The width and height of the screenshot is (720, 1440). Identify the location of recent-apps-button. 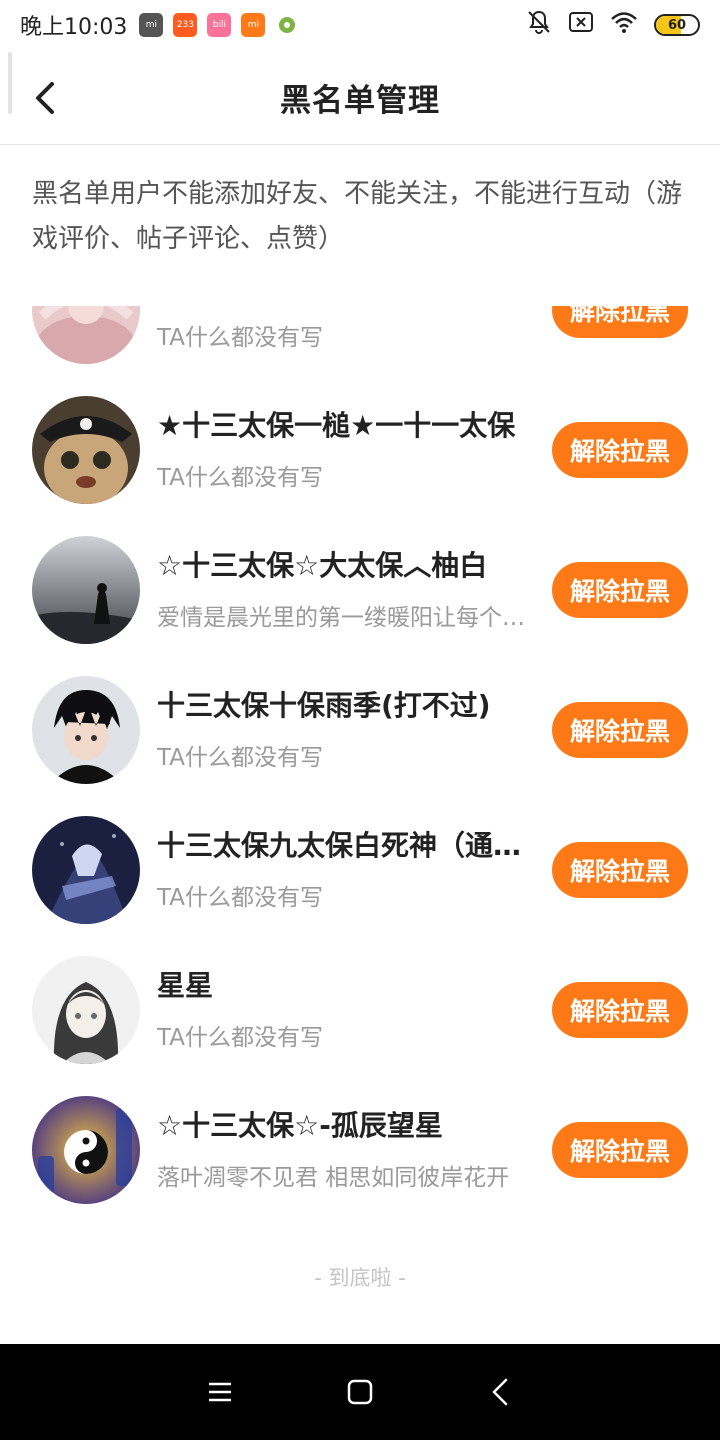
(220, 1392).